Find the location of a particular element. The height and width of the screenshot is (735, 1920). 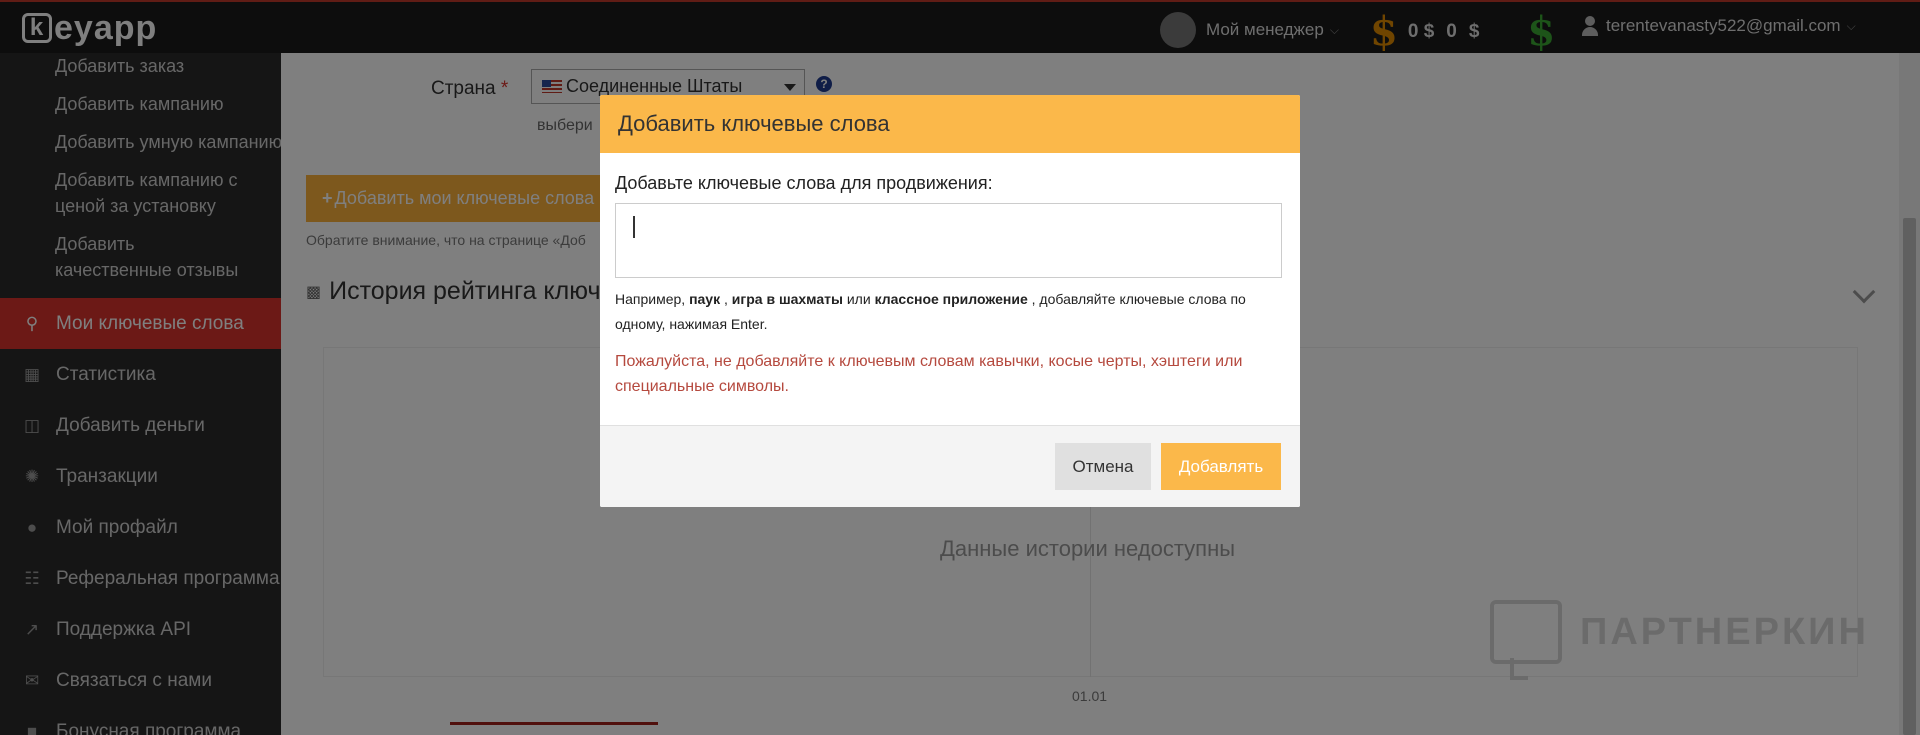

modal-header: Добавить ключевые слова is located at coordinates (950, 124).